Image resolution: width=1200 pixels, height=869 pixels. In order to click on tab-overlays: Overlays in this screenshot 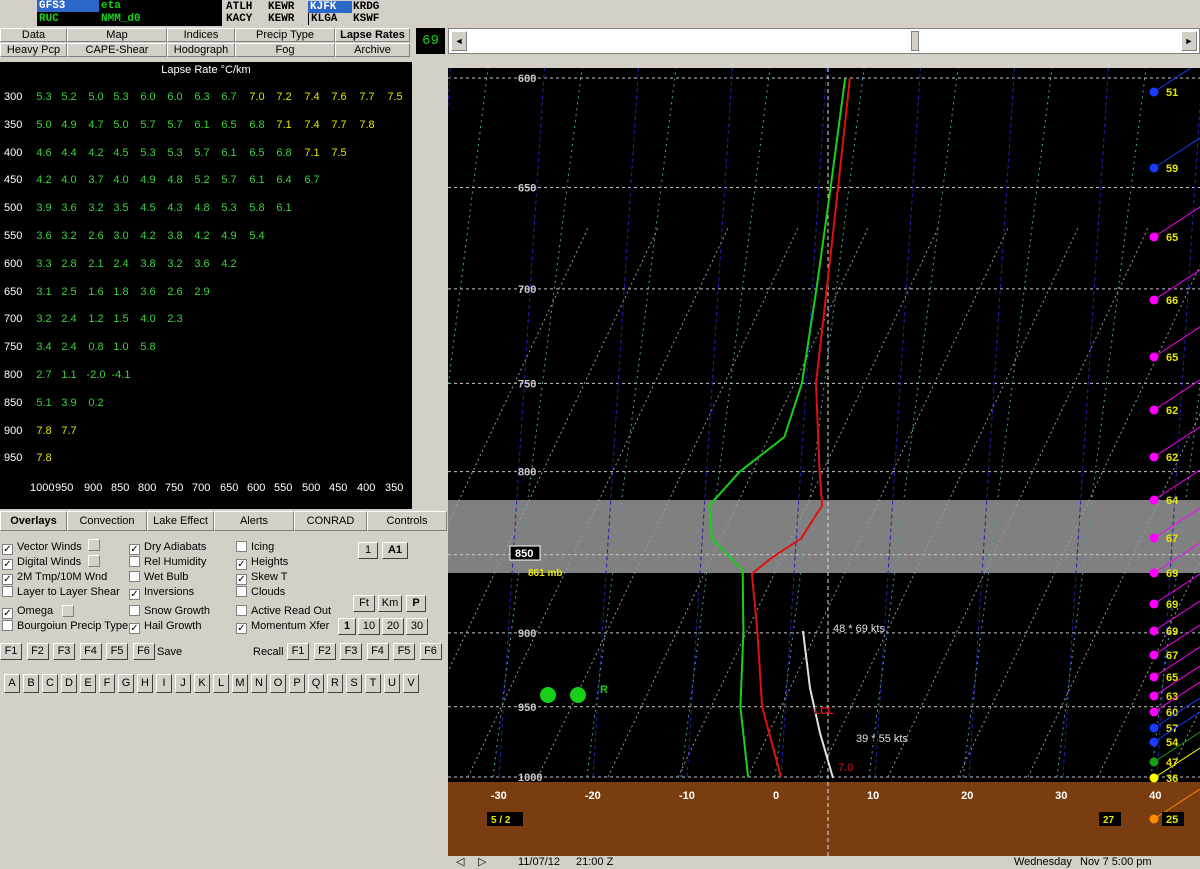, I will do `click(33, 521)`.